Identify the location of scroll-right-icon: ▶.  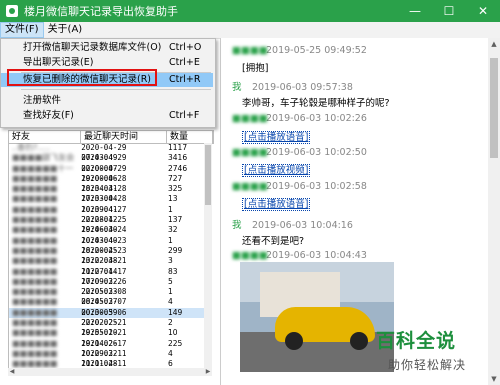
(208, 372).